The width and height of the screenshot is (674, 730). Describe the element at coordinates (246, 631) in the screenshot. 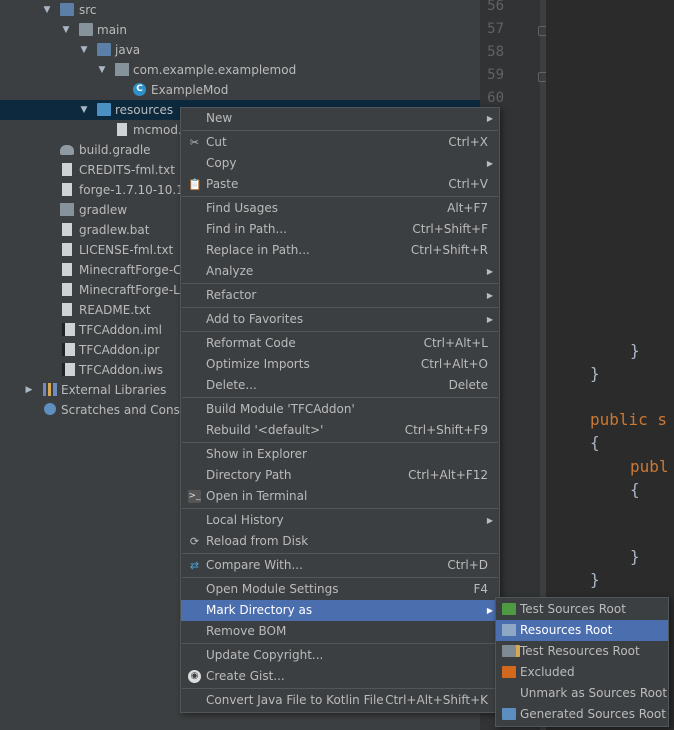

I see `menu-item-label: Remove BOM` at that location.